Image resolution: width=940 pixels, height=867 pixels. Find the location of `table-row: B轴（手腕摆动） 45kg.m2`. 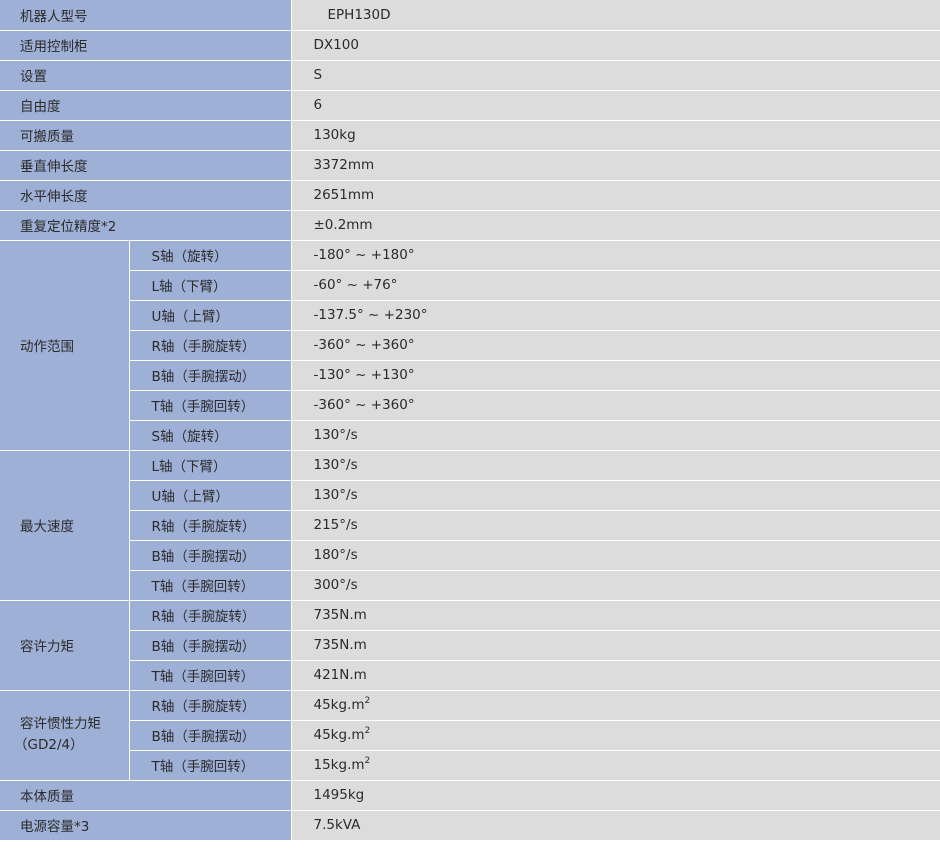

table-row: B轴（手腕摆动） 45kg.m2 is located at coordinates (470, 735).